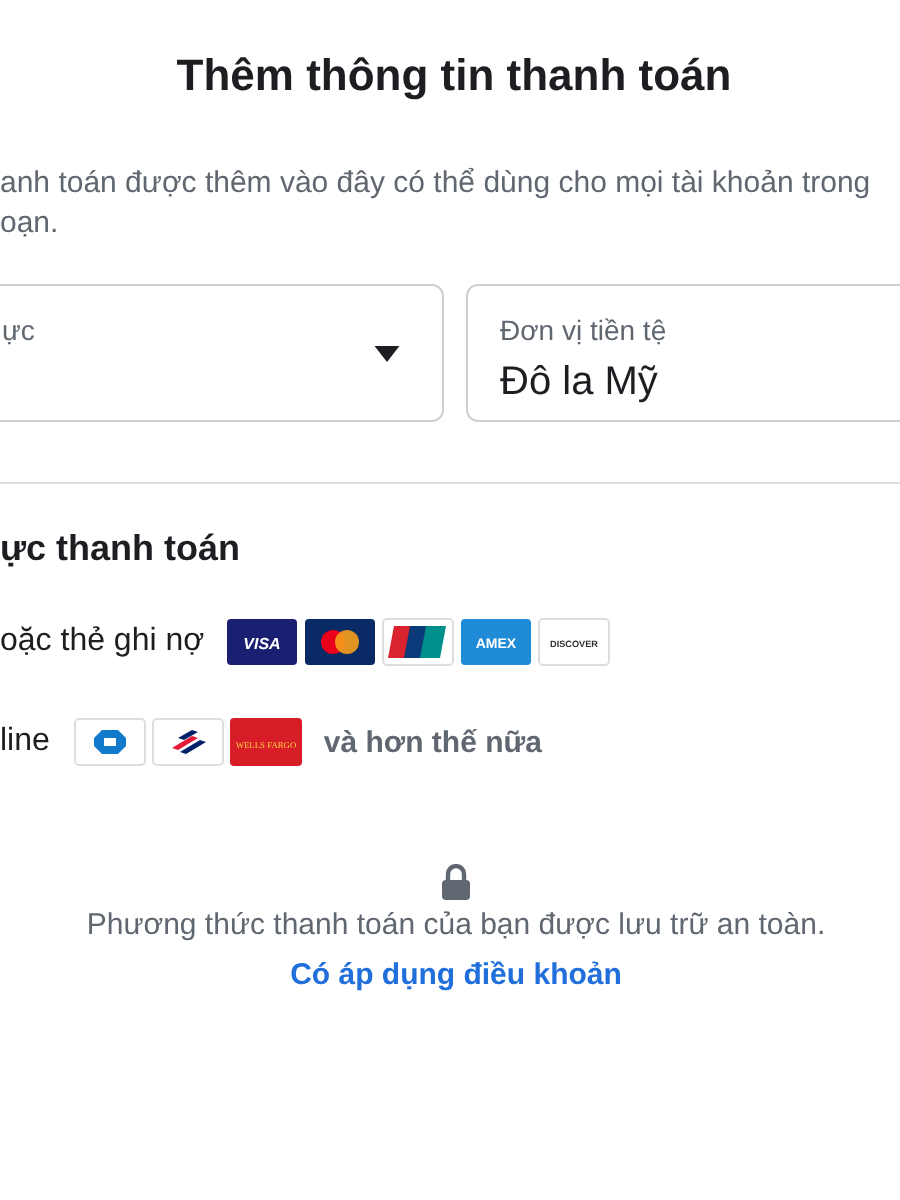 This screenshot has height=1200, width=900. I want to click on caret-icon, so click(387, 353).